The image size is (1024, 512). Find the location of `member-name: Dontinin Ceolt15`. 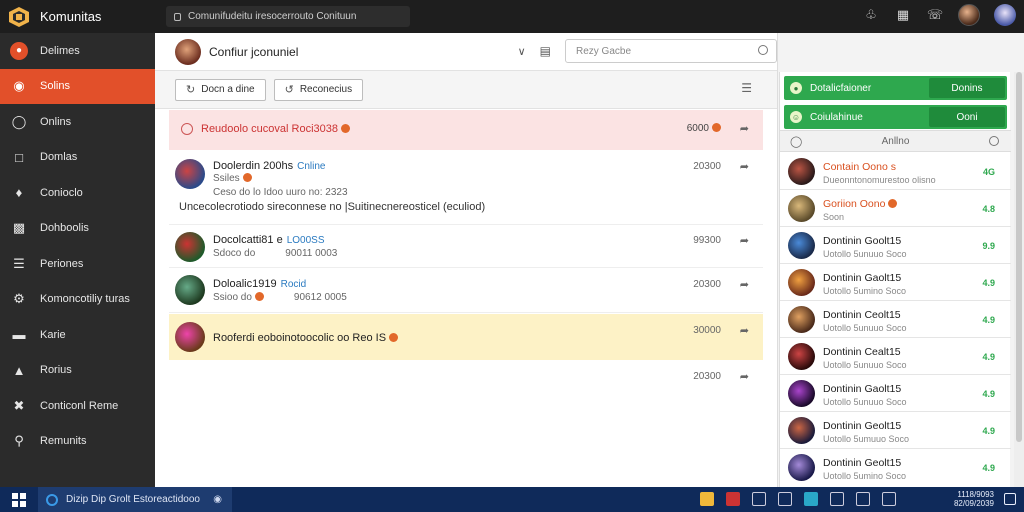

member-name: Dontinin Ceolt15 is located at coordinates (862, 315).